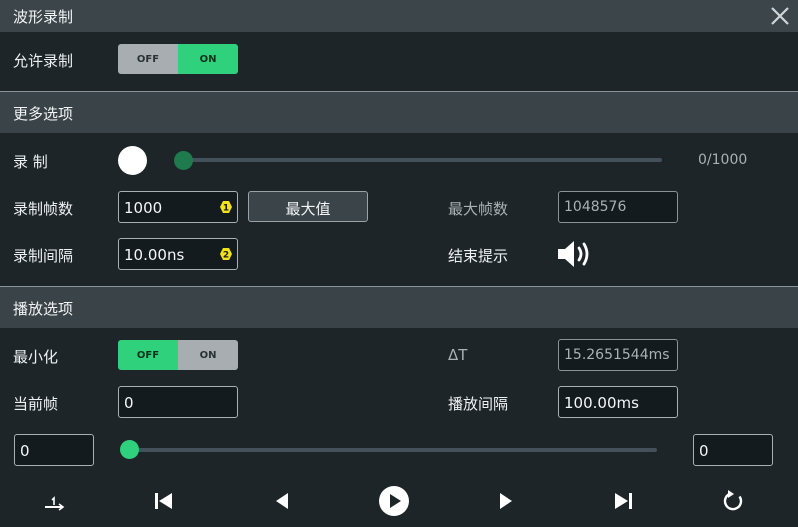 The width and height of the screenshot is (798, 527). I want to click on dialog-title: 波形录制, so click(43, 17).